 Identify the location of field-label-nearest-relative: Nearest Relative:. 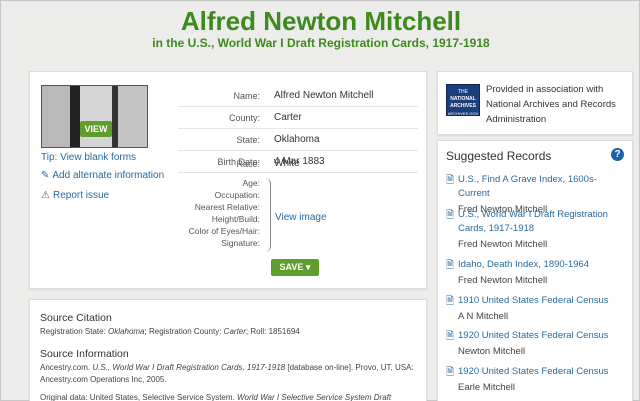
(227, 207).